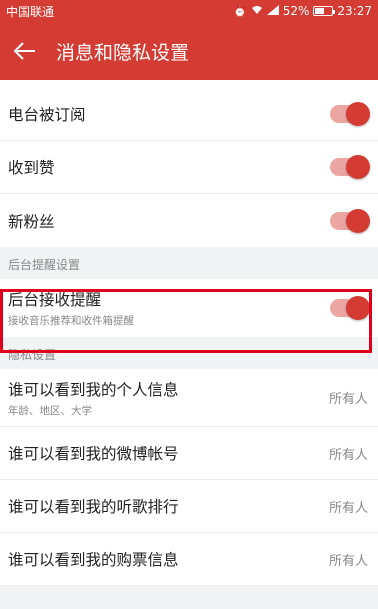 The image size is (378, 609). I want to click on setting-label: 谁可以看到我的听歌排行, so click(93, 507).